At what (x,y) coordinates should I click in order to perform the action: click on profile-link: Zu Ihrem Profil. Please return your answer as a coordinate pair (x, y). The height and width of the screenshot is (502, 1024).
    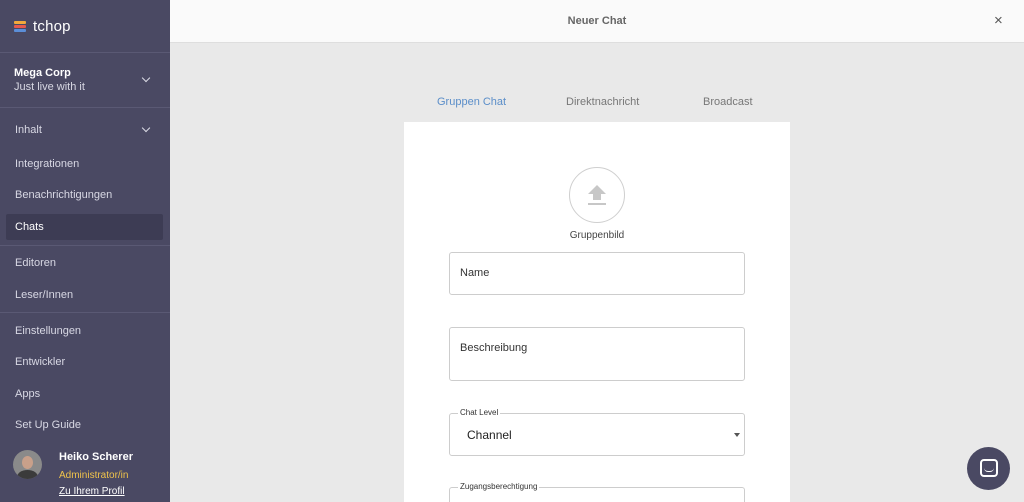
    Looking at the image, I should click on (92, 491).